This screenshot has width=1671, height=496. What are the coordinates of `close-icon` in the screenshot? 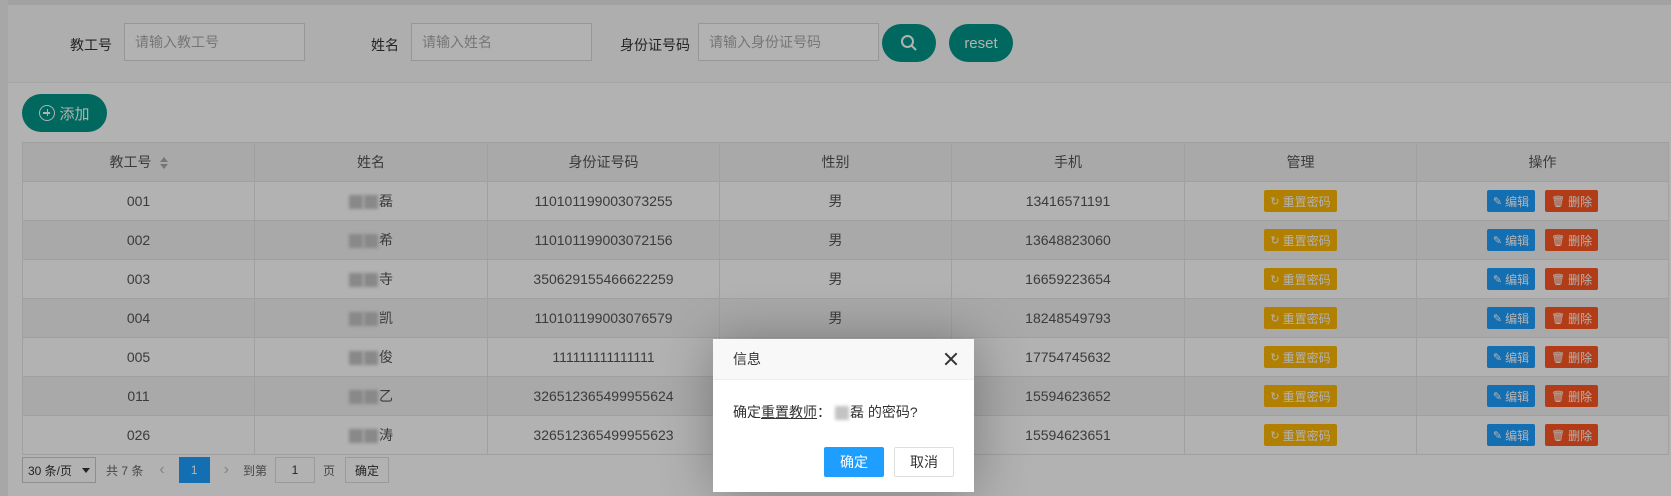 It's located at (951, 359).